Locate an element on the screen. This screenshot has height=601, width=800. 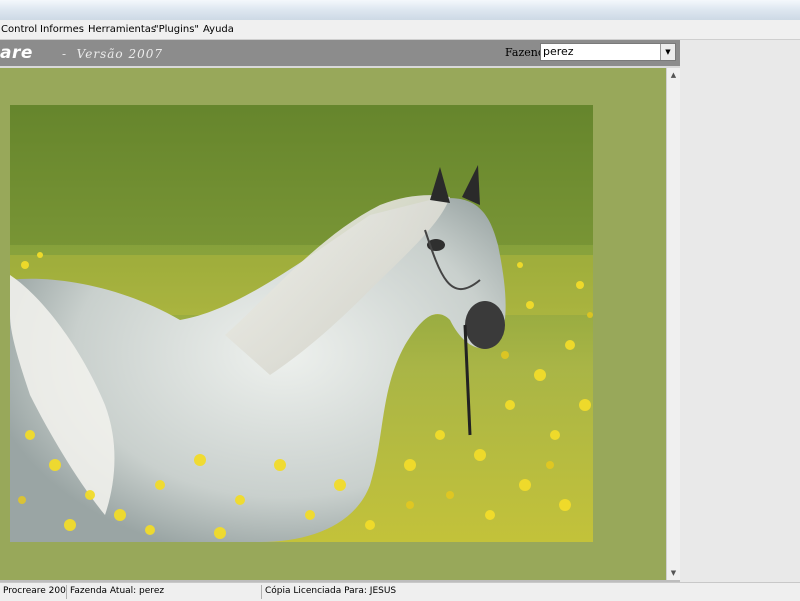
fazenda-select-value: perez is located at coordinates (558, 51).